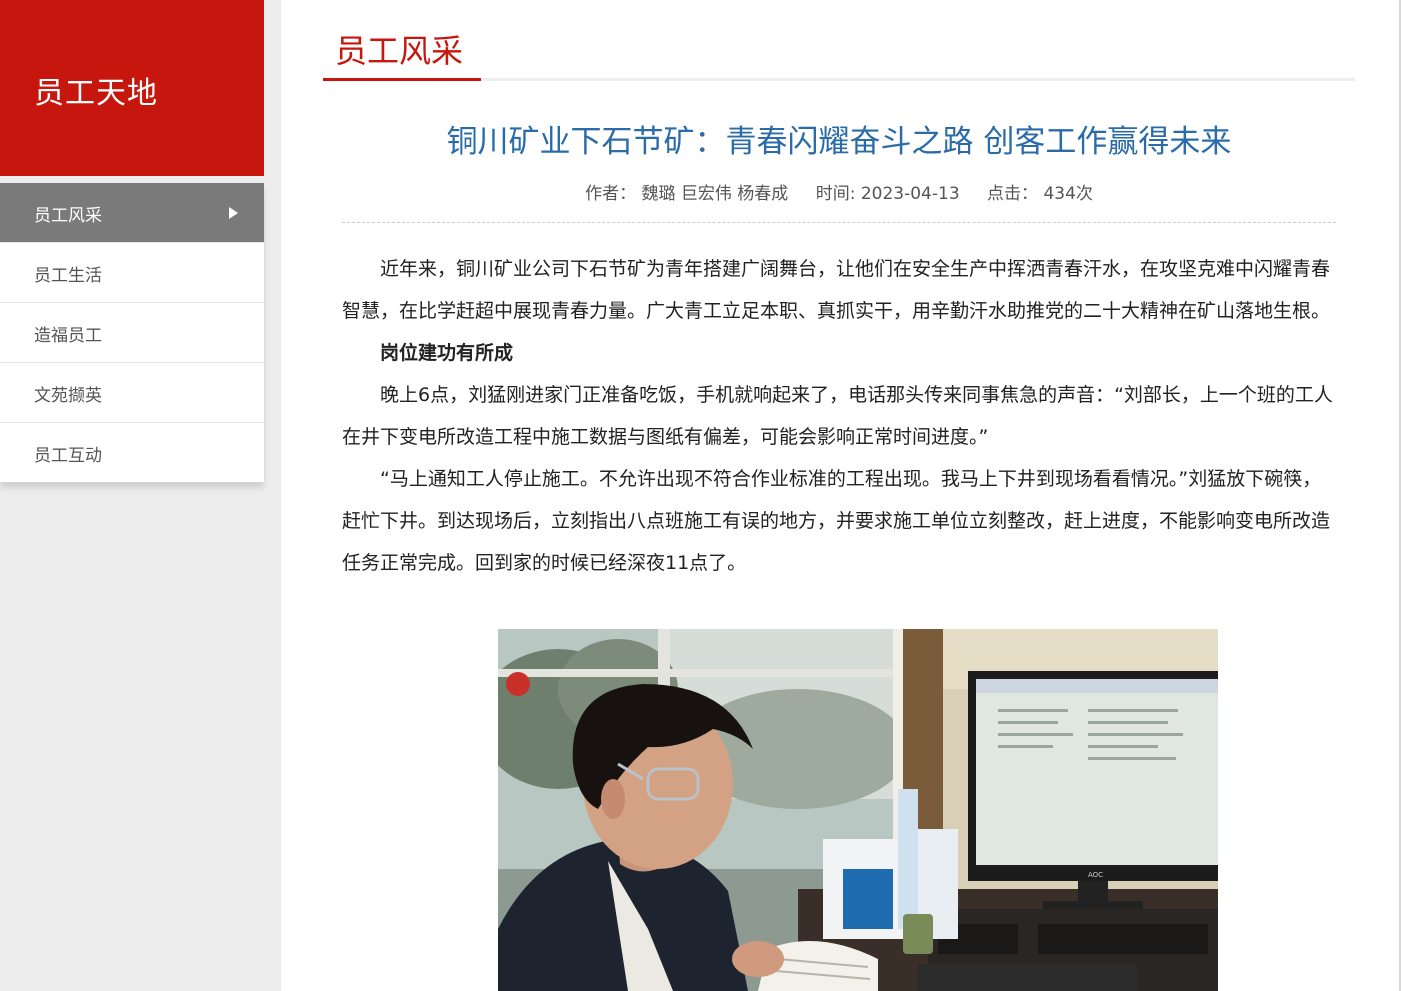  What do you see at coordinates (402, 79) in the screenshot?
I see `section-title-underline` at bounding box center [402, 79].